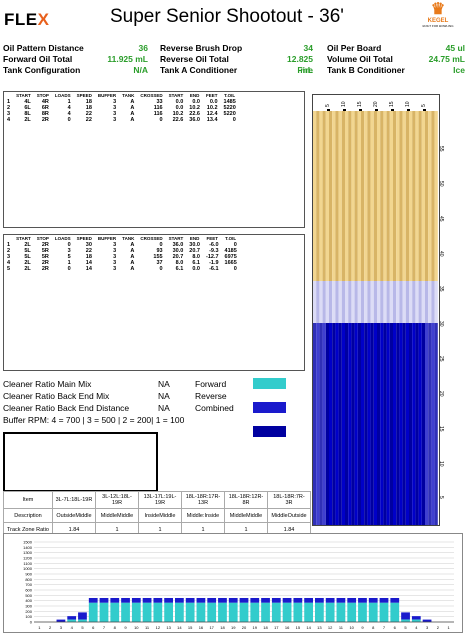 Image resolution: width=468 pixels, height=637 pixels. I want to click on table-header: LOADS, so click(62, 238).